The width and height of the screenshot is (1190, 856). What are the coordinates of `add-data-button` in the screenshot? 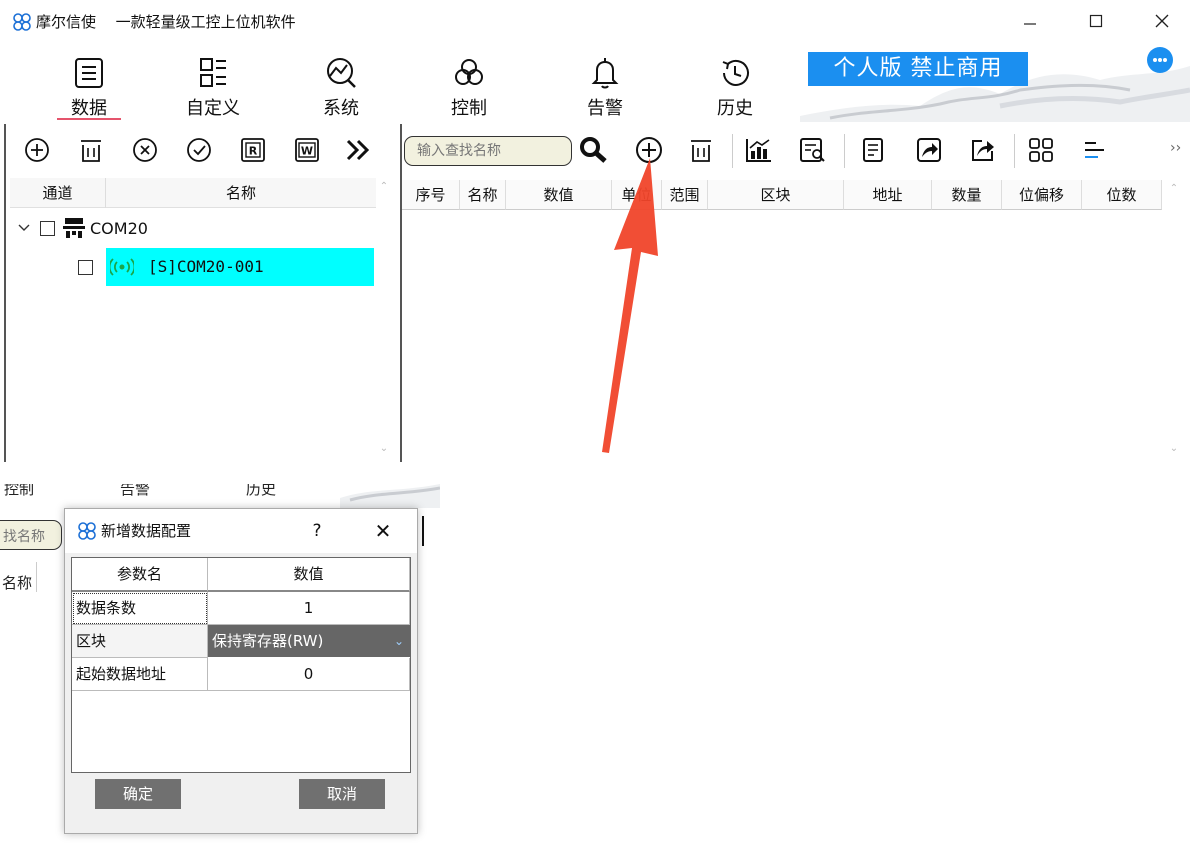 It's located at (649, 150).